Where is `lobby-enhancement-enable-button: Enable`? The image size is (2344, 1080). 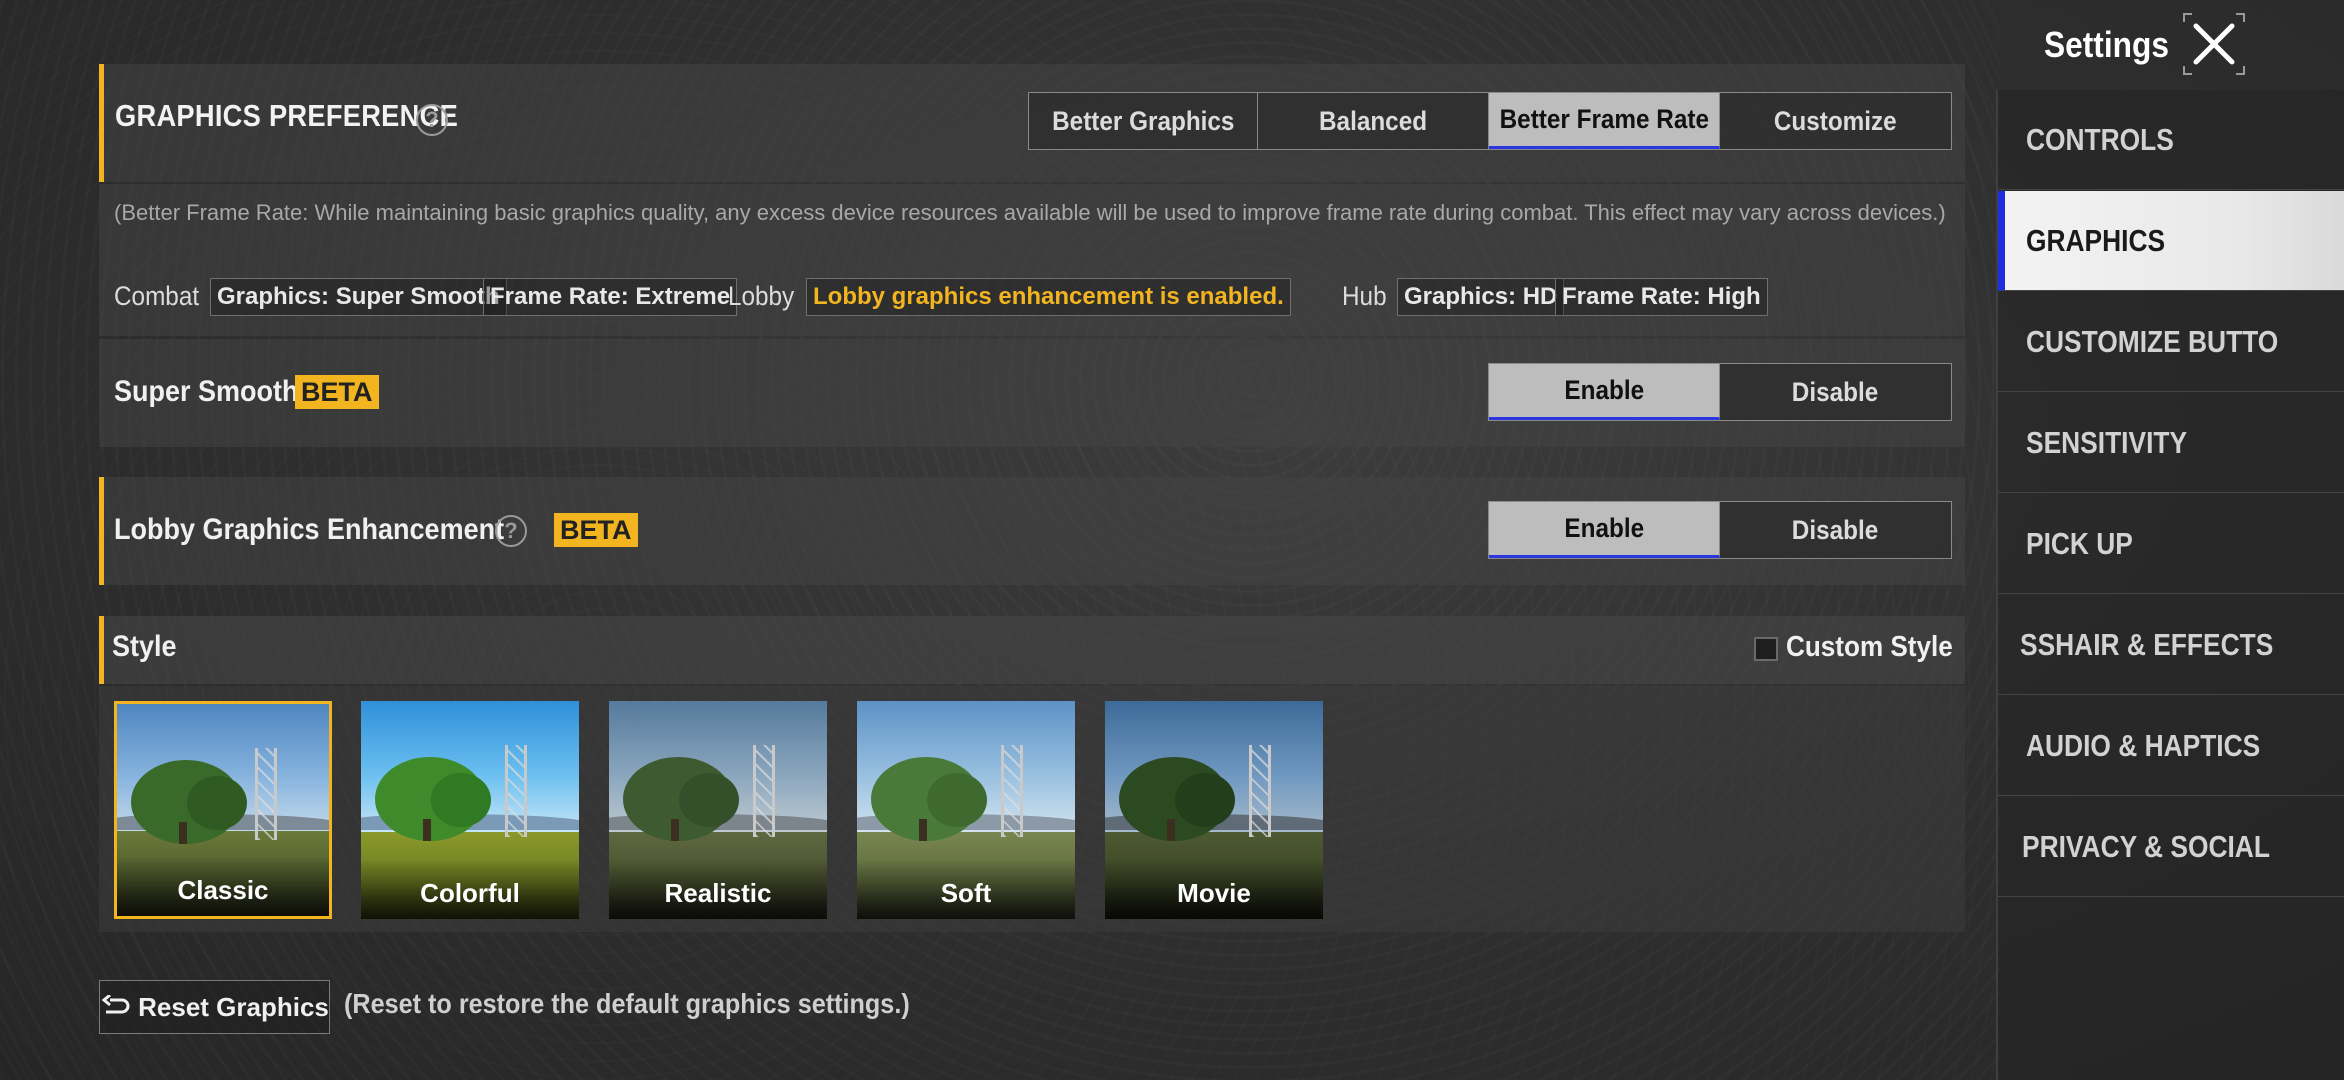 lobby-enhancement-enable-button: Enable is located at coordinates (1604, 530).